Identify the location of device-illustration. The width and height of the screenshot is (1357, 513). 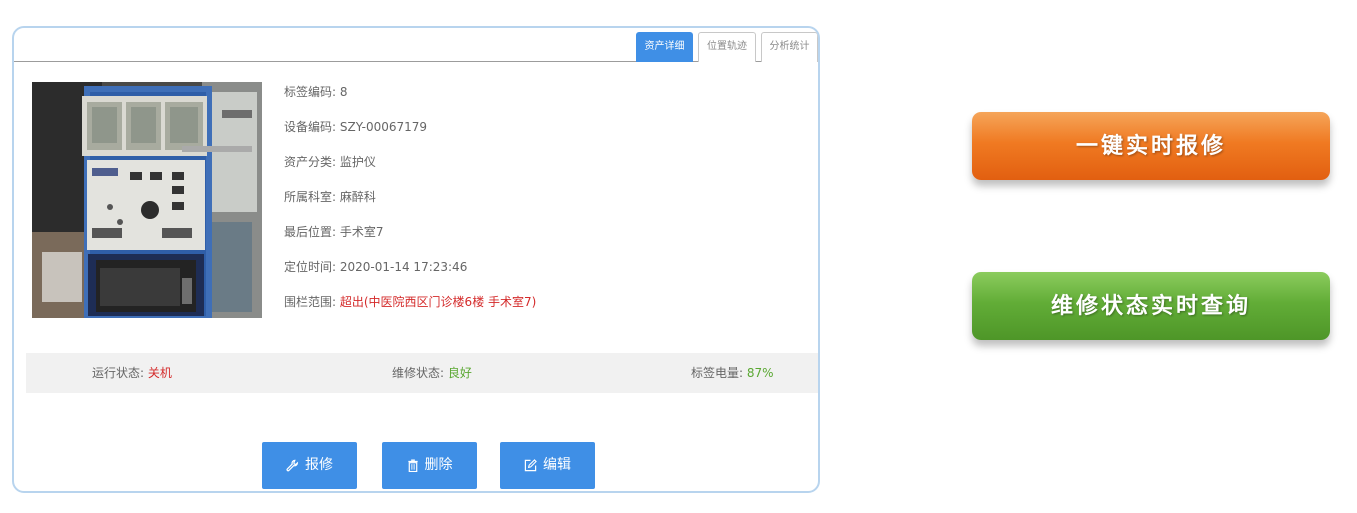
(147, 200).